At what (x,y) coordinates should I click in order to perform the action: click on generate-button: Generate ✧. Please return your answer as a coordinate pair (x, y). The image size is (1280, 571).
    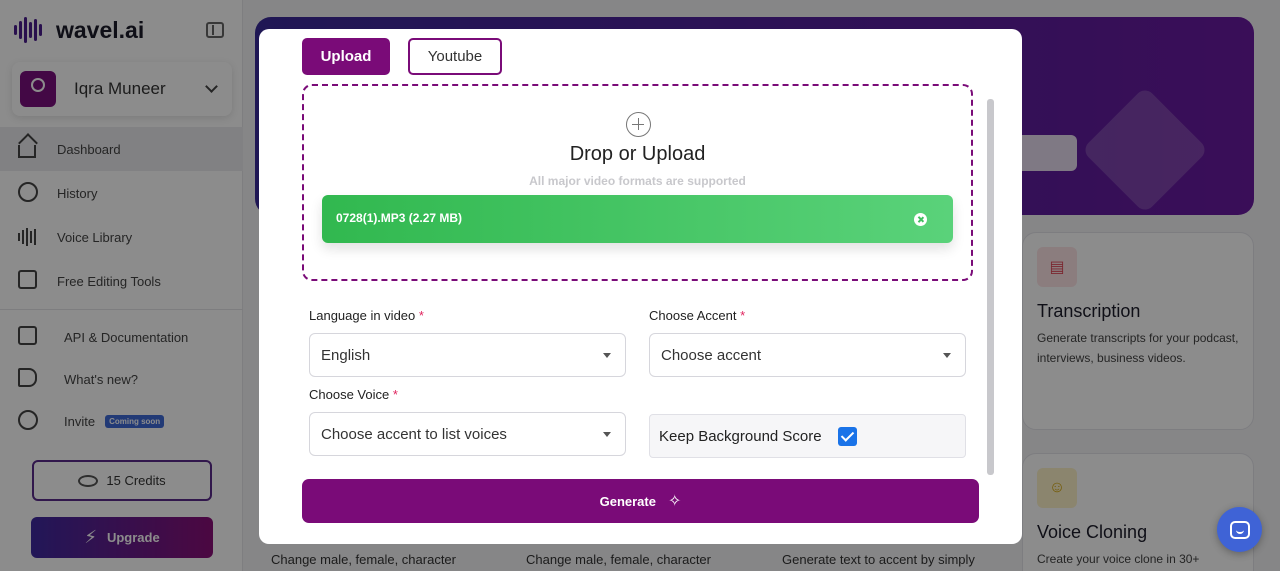
    Looking at the image, I should click on (640, 501).